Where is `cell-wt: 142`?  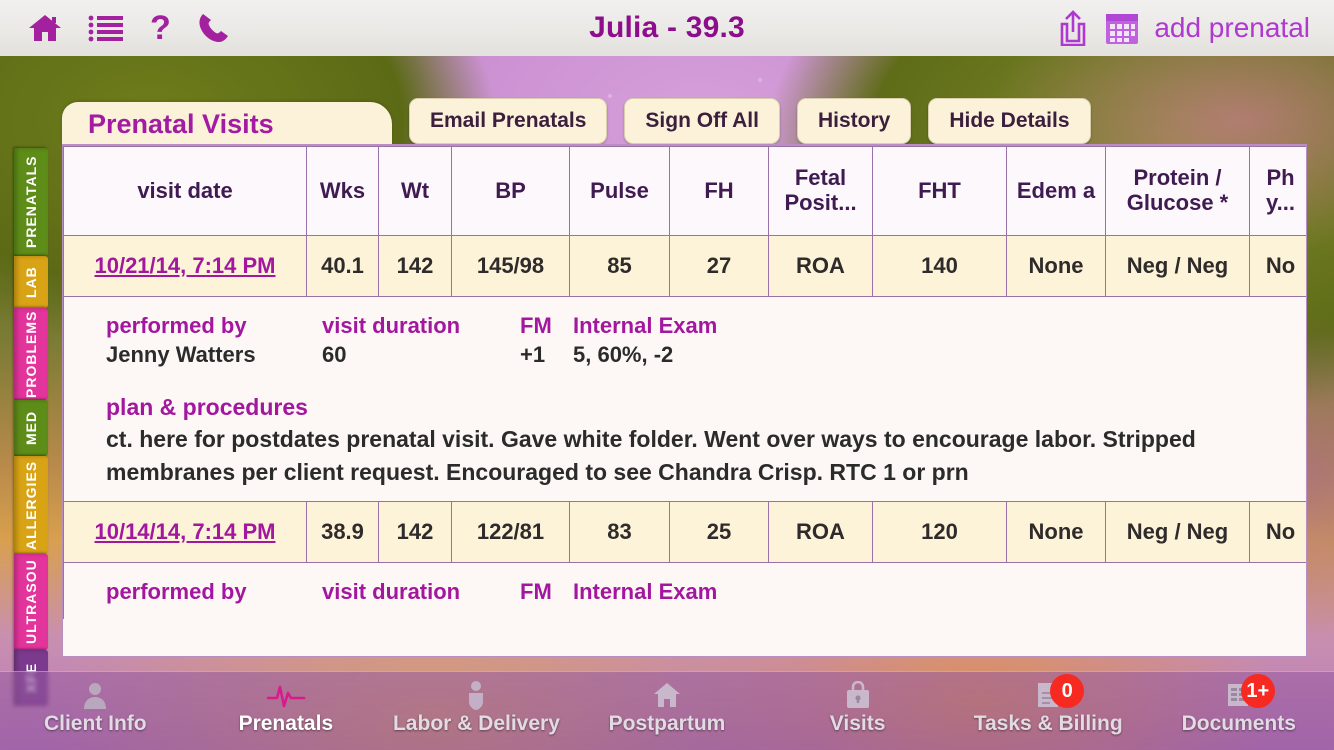
cell-wt: 142 is located at coordinates (415, 532).